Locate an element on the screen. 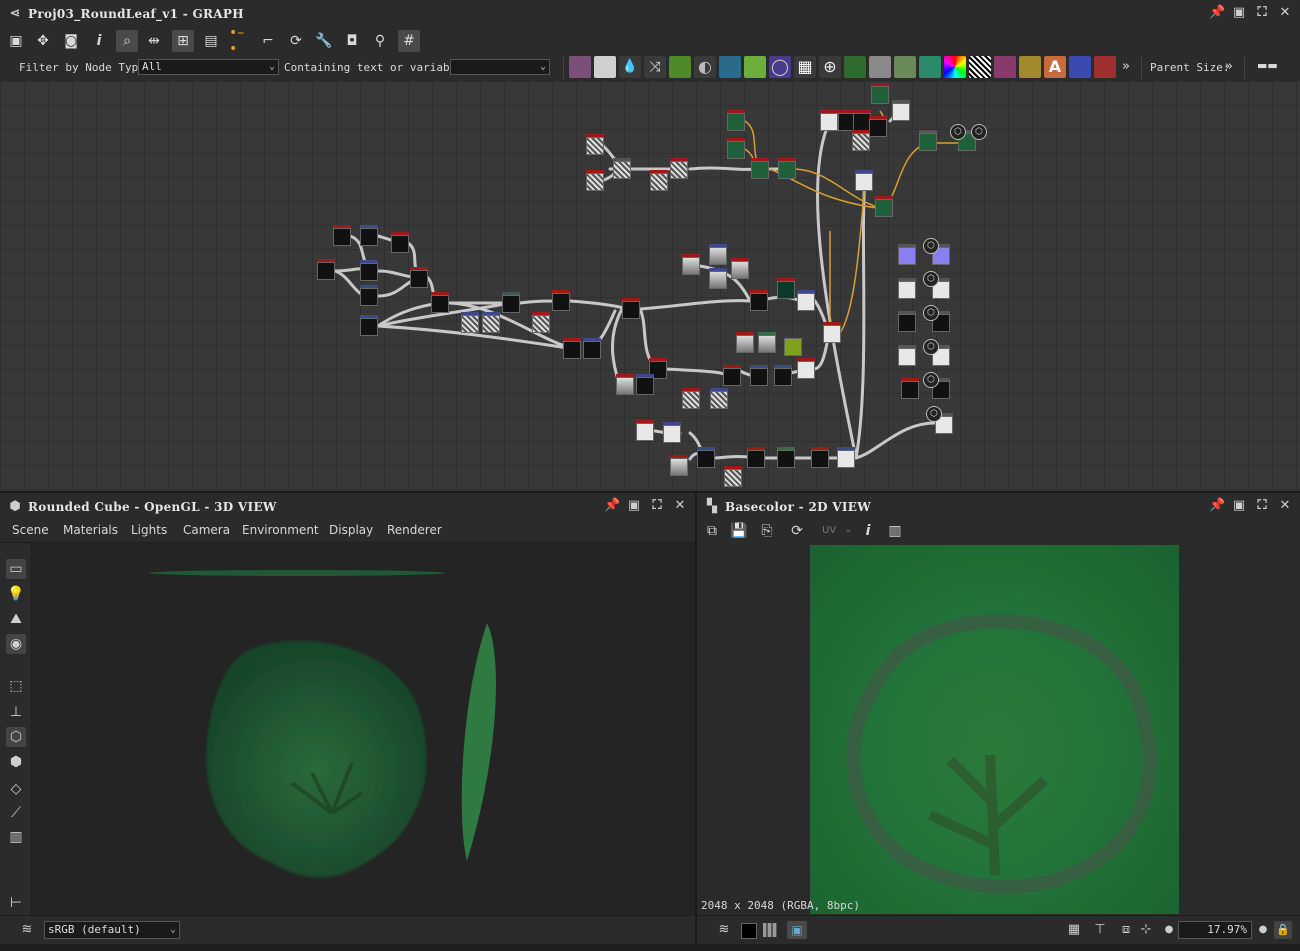 The height and width of the screenshot is (951, 1300). plane-icon: ◇ is located at coordinates (16, 789).